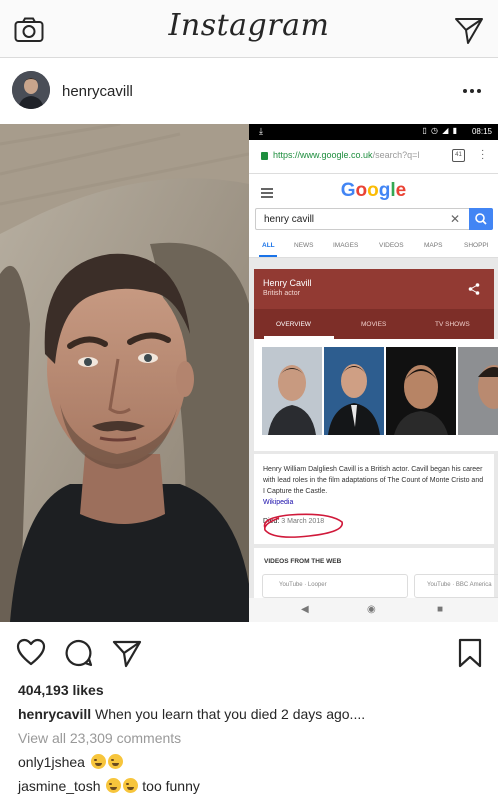 The width and height of the screenshot is (498, 800). Describe the element at coordinates (355, 155) in the screenshot. I see `url-text: https://www.google.co.uk/search?q=l` at that location.